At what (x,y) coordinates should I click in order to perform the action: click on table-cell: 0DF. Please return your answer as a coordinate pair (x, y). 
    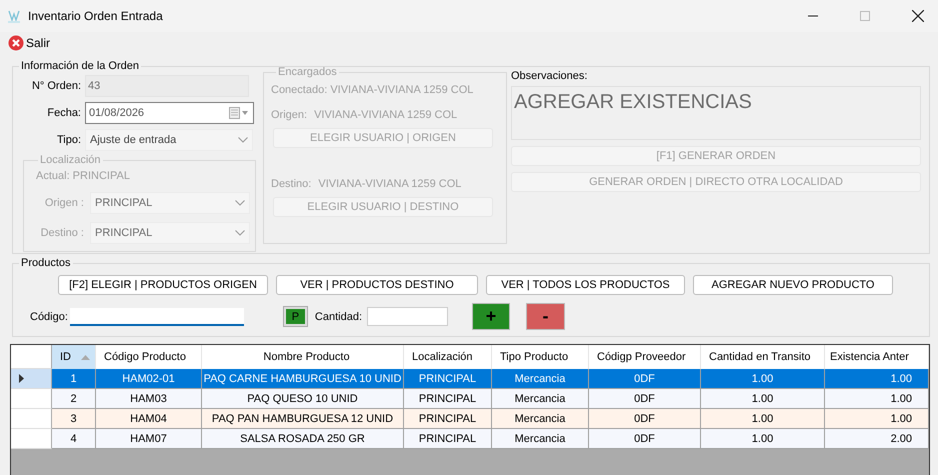
    Looking at the image, I should click on (645, 439).